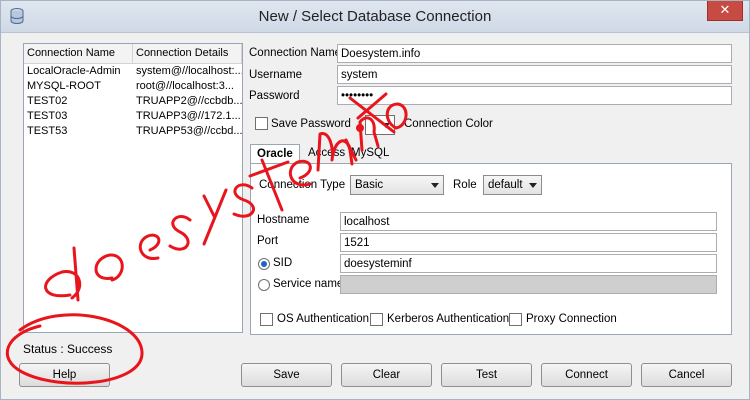  What do you see at coordinates (369, 185) in the screenshot?
I see `connection-type-value: Basic` at bounding box center [369, 185].